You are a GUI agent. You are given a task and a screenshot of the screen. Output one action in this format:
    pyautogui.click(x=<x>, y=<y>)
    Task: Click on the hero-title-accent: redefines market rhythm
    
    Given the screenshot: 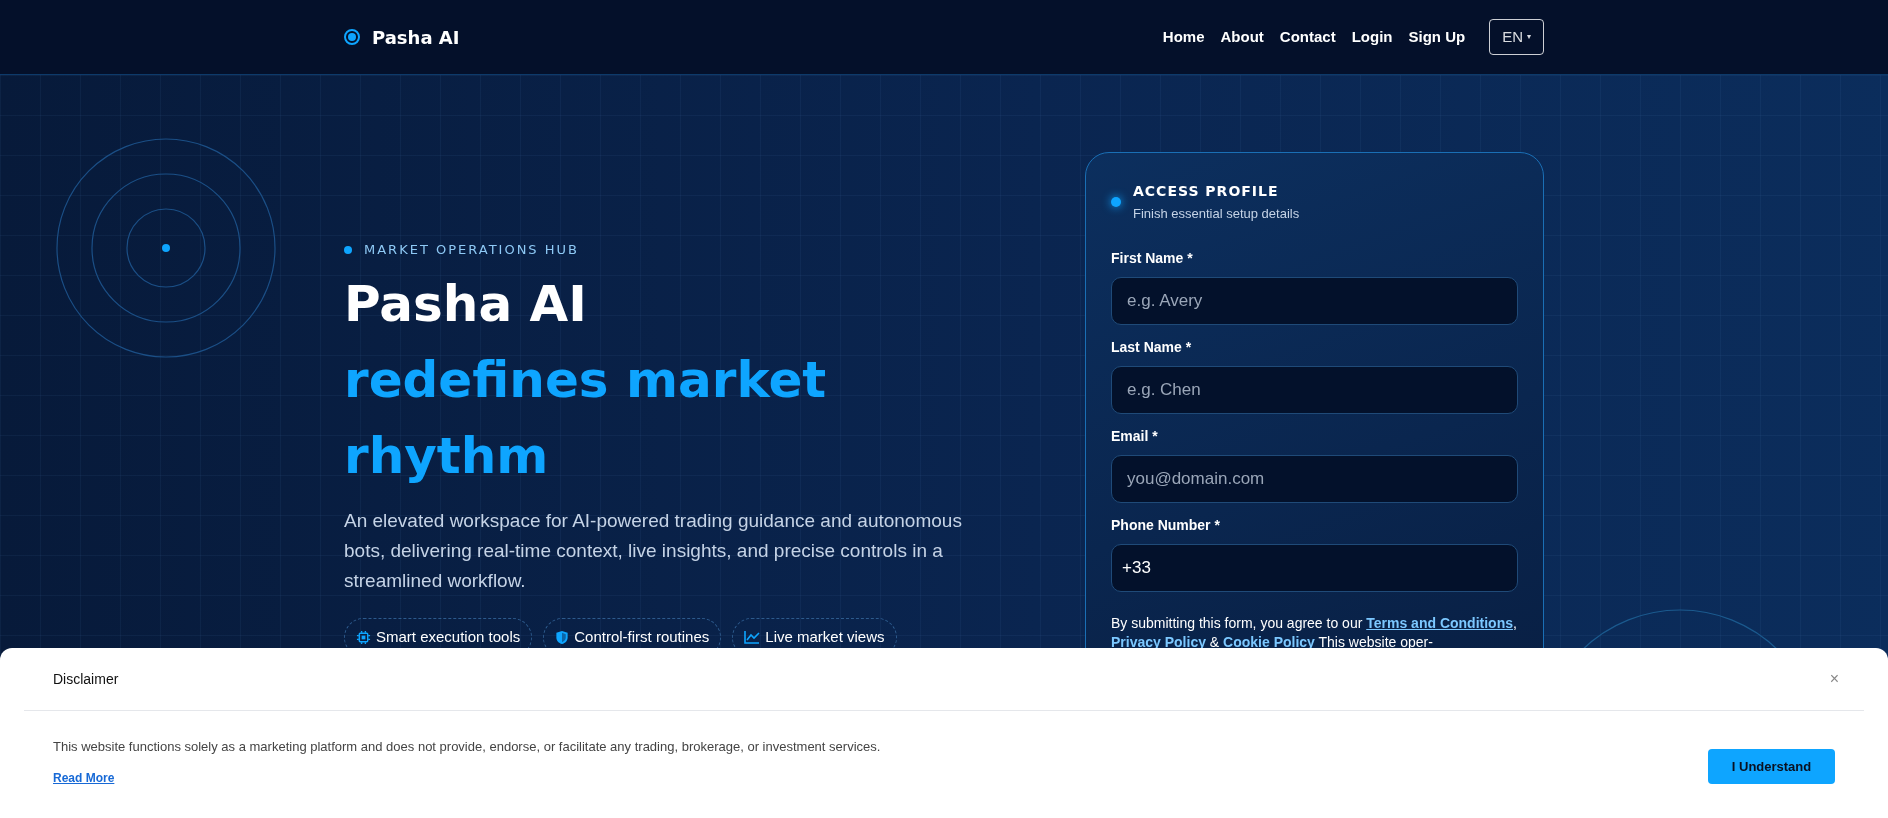 What is the action you would take?
    pyautogui.click(x=586, y=418)
    